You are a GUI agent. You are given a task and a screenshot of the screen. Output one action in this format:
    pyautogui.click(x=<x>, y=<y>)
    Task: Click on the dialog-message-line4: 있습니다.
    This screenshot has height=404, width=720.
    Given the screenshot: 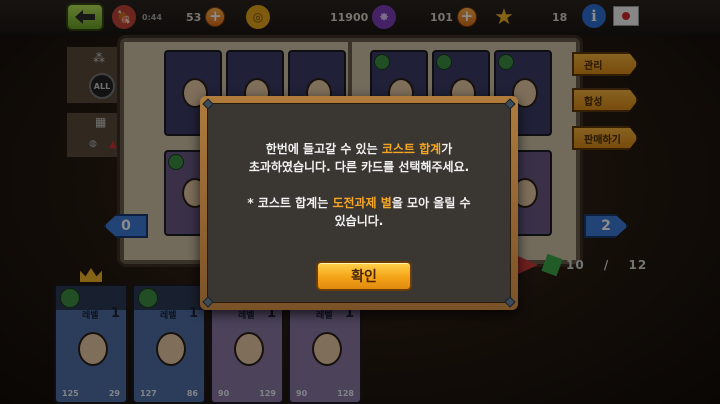 What is the action you would take?
    pyautogui.click(x=359, y=221)
    